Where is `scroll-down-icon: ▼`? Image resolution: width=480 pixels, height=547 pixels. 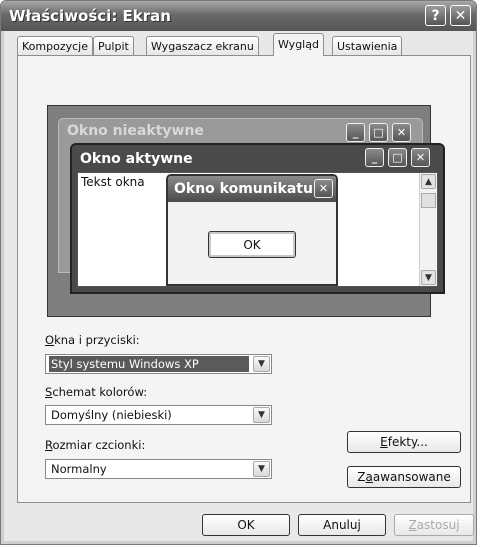
scroll-down-icon: ▼ is located at coordinates (428, 277).